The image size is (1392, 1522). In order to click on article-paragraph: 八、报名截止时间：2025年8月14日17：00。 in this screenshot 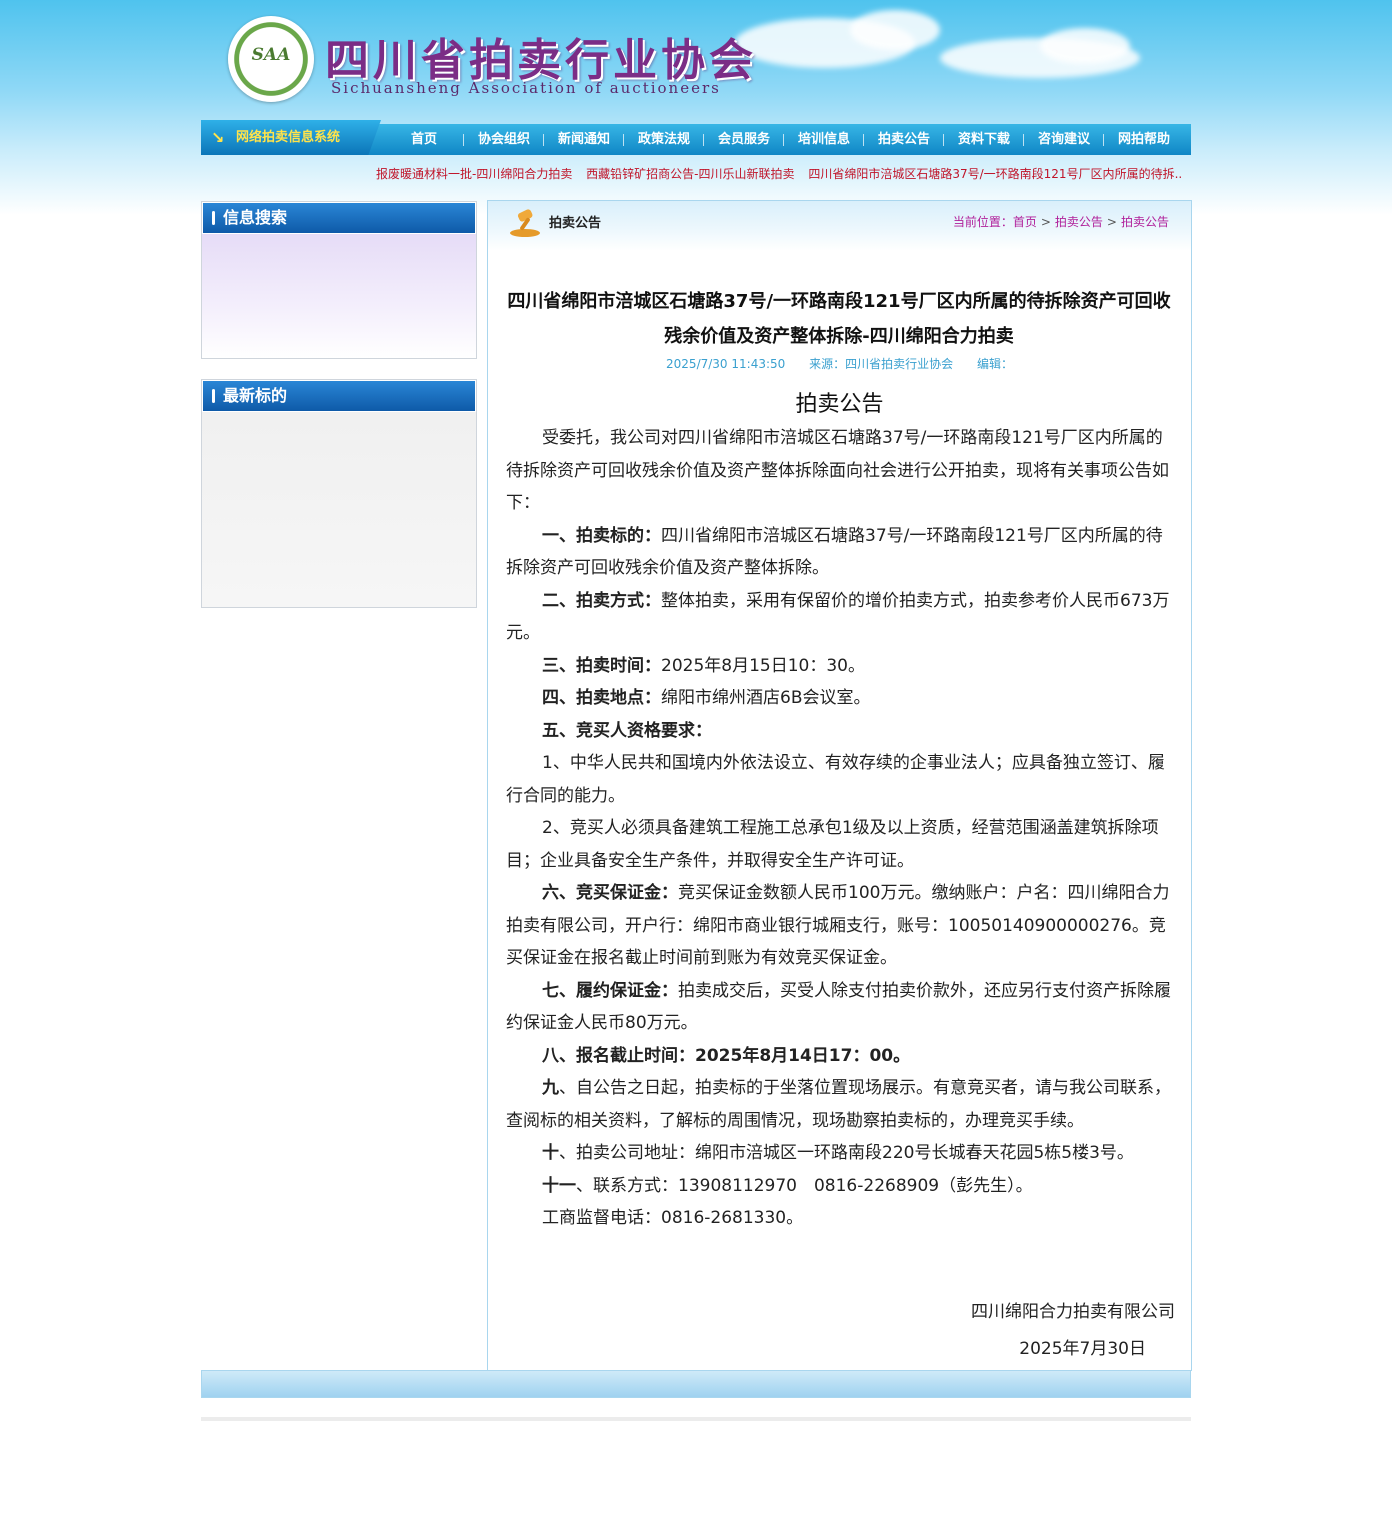, I will do `click(841, 1056)`.